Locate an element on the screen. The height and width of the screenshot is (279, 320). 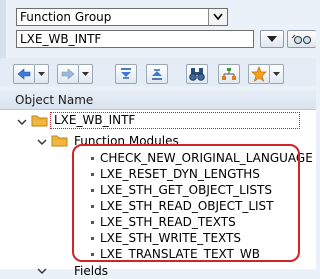
collapse-icon is located at coordinates (157, 74).